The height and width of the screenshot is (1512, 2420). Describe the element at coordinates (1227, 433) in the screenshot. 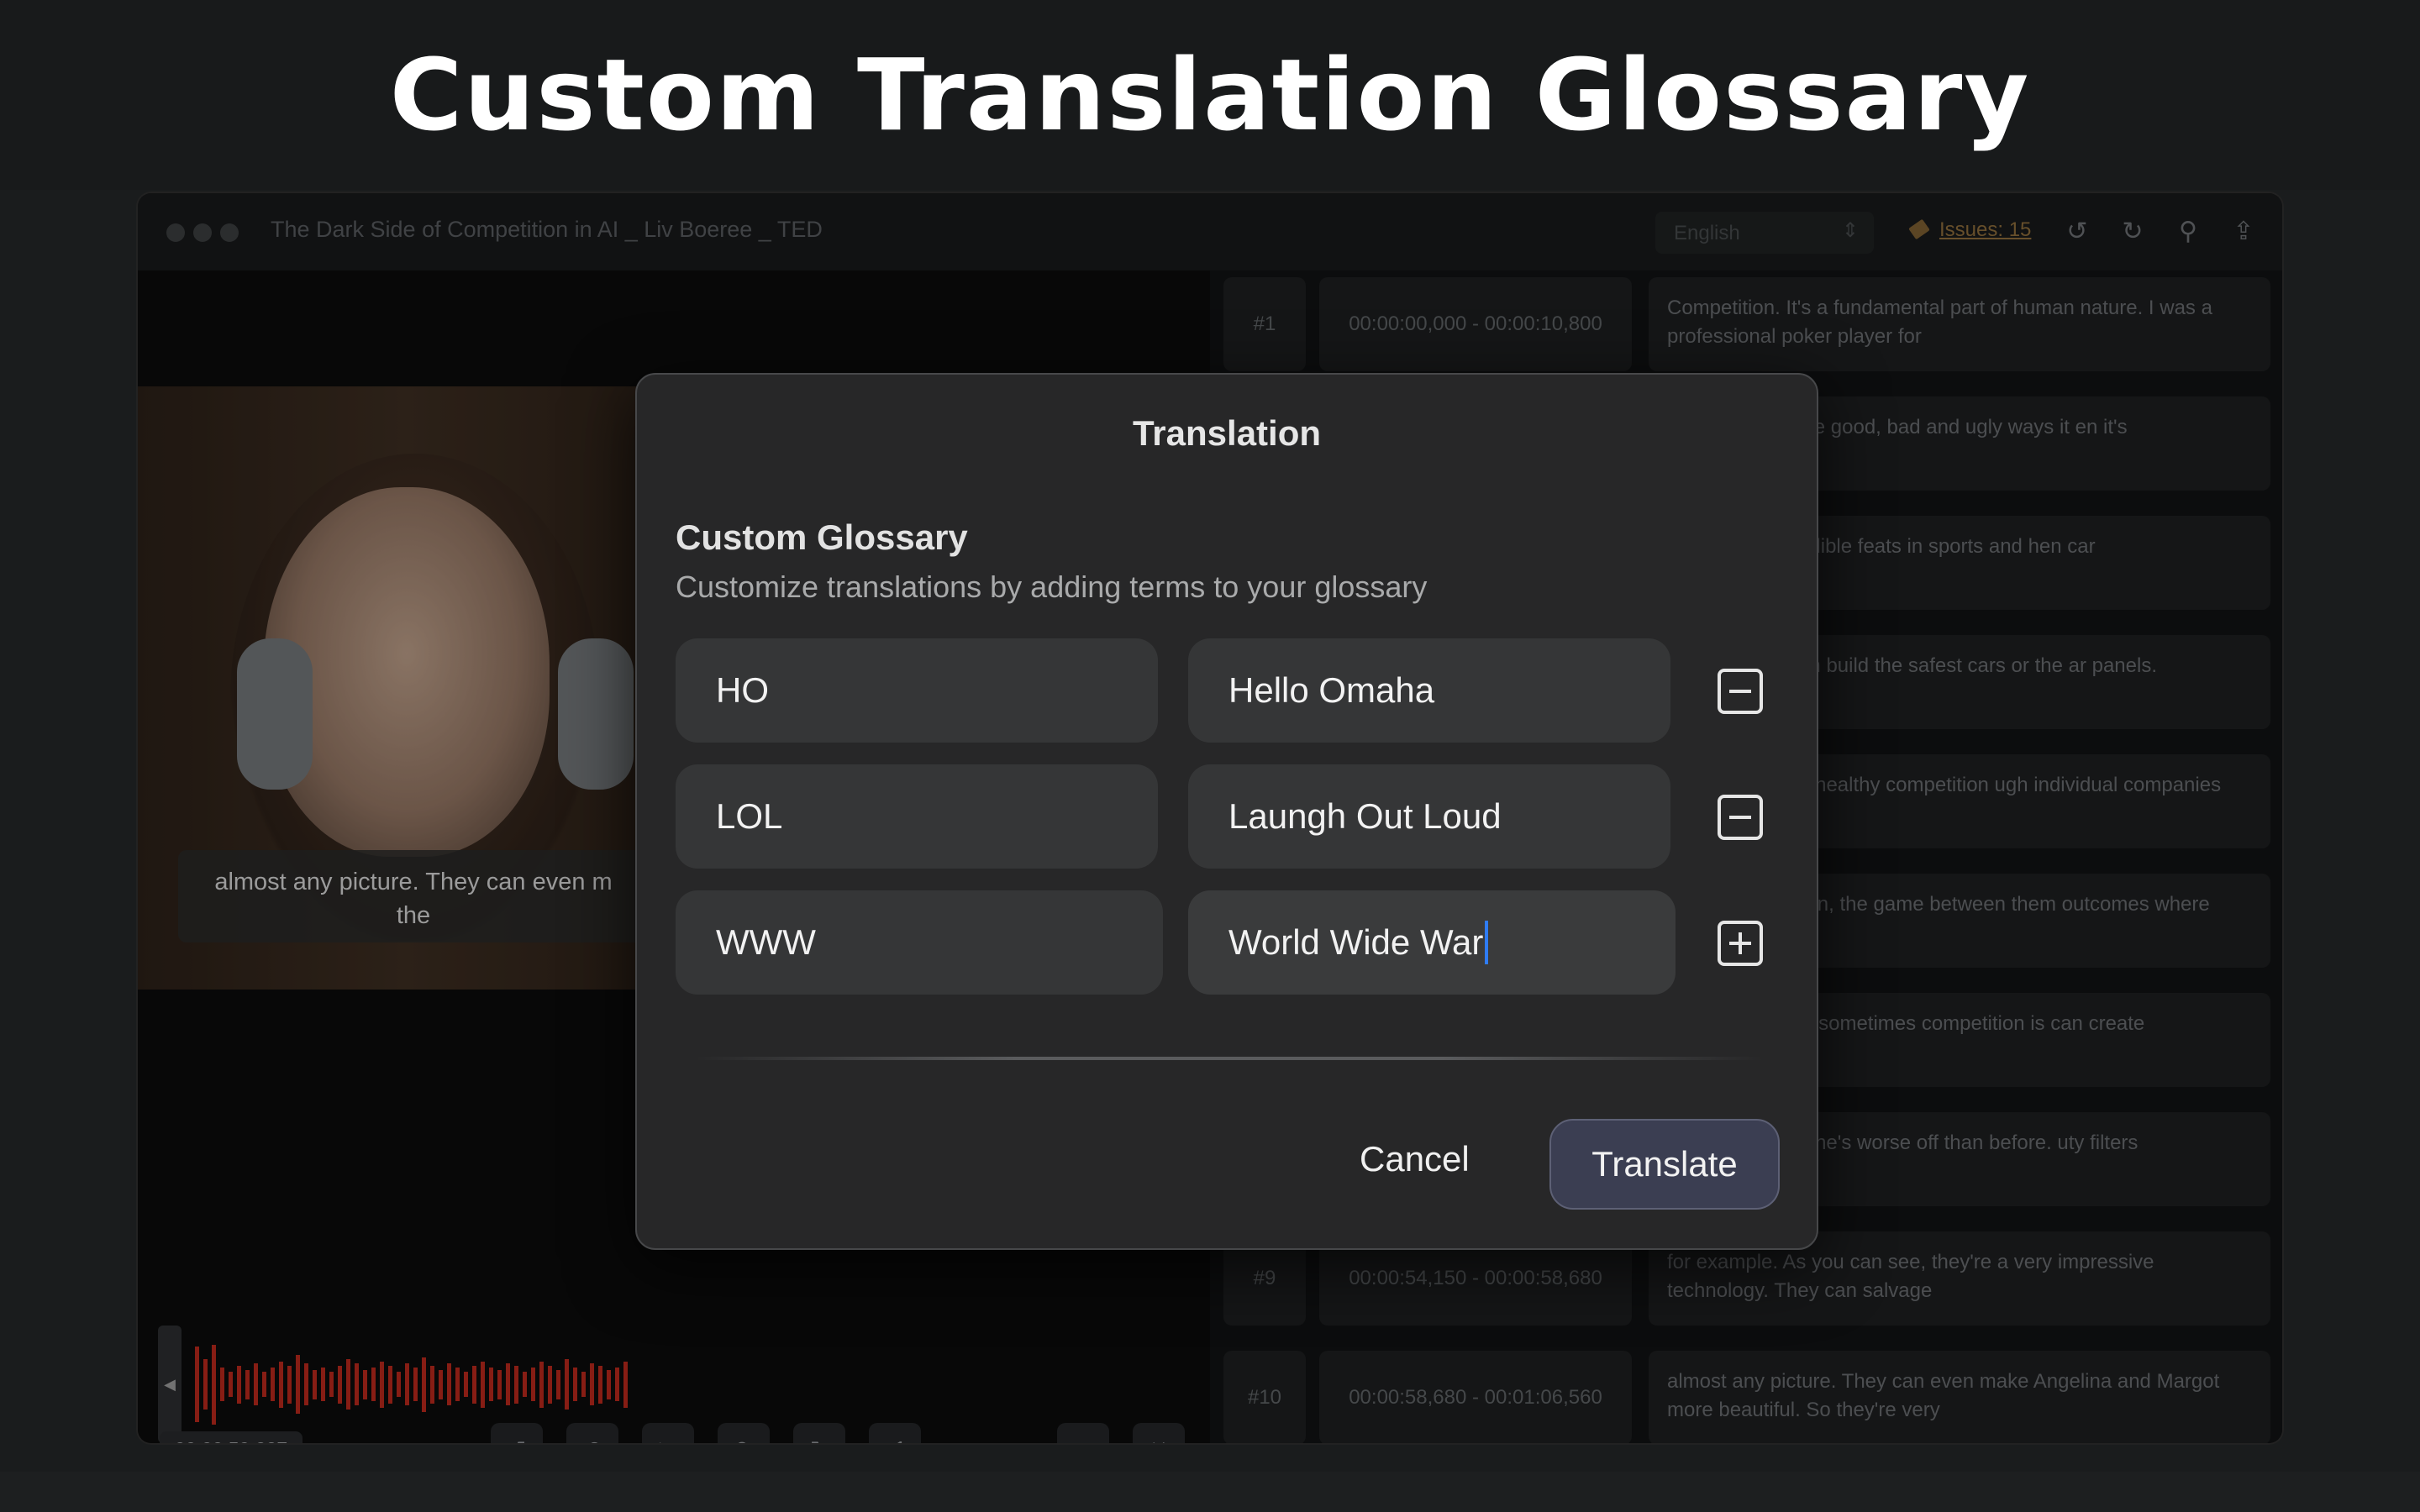

I see `dialog-title: Translation` at that location.